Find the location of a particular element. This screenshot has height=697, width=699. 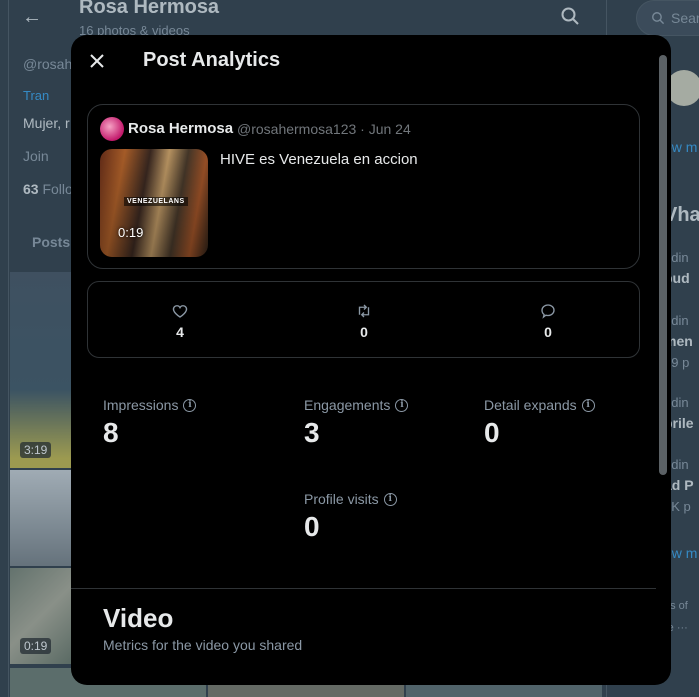

repost-icon is located at coordinates (364, 310).